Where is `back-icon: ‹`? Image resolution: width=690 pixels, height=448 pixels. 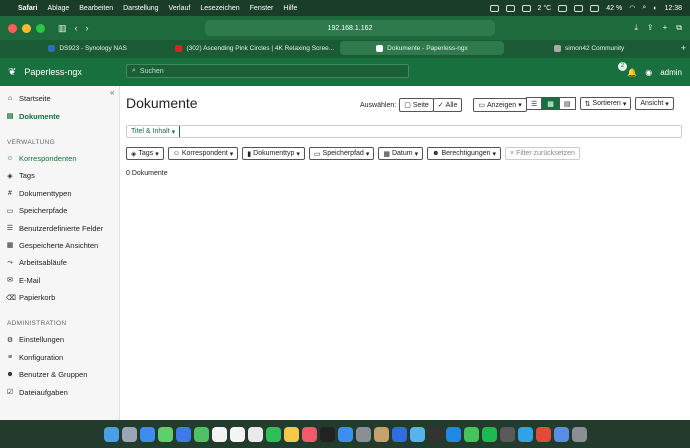 back-icon: ‹ is located at coordinates (76, 28).